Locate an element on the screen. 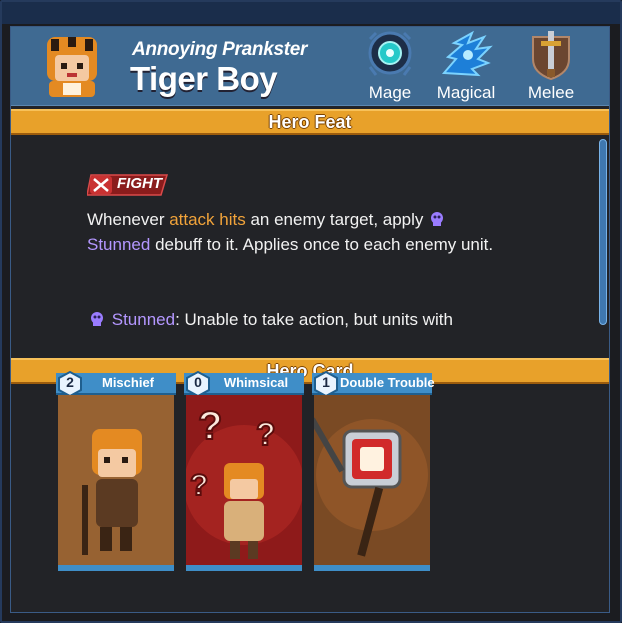 The image size is (622, 623). card-cost: 1 is located at coordinates (326, 382).